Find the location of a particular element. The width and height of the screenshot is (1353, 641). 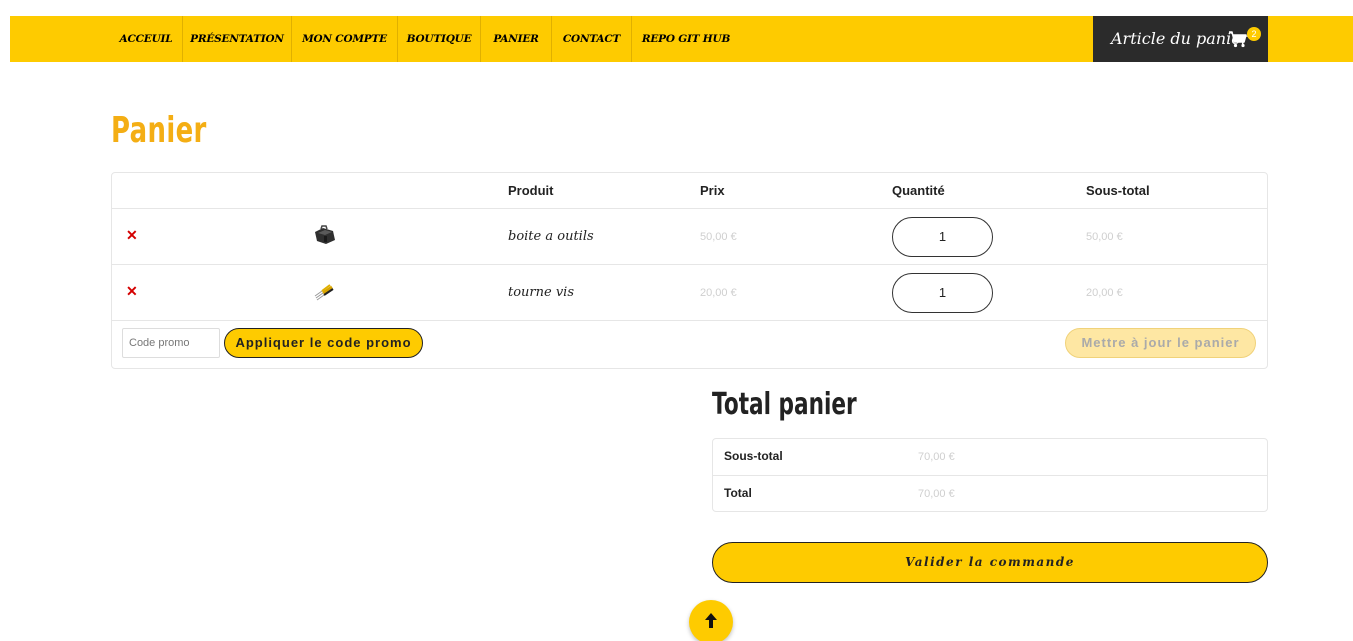

cart-totals-table: Sous-total 70,00 € Total 70,00 € is located at coordinates (990, 475).